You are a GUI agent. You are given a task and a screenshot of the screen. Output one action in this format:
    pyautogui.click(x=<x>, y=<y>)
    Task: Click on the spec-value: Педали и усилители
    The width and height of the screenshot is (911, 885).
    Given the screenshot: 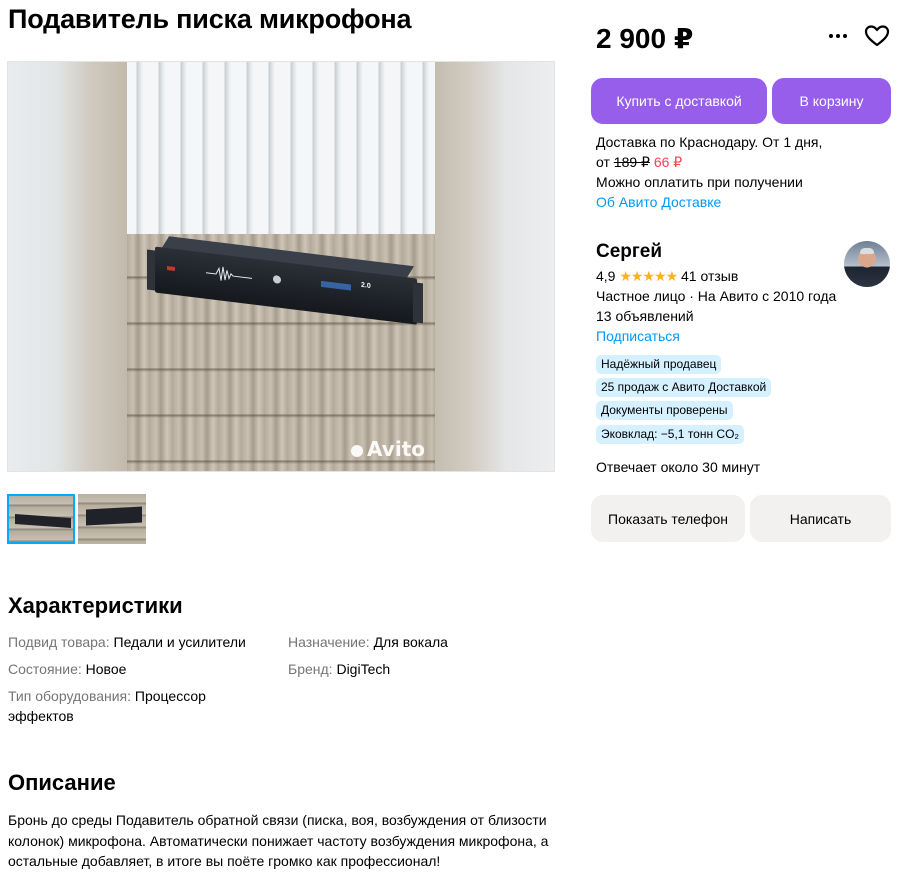 What is the action you would take?
    pyautogui.click(x=179, y=642)
    